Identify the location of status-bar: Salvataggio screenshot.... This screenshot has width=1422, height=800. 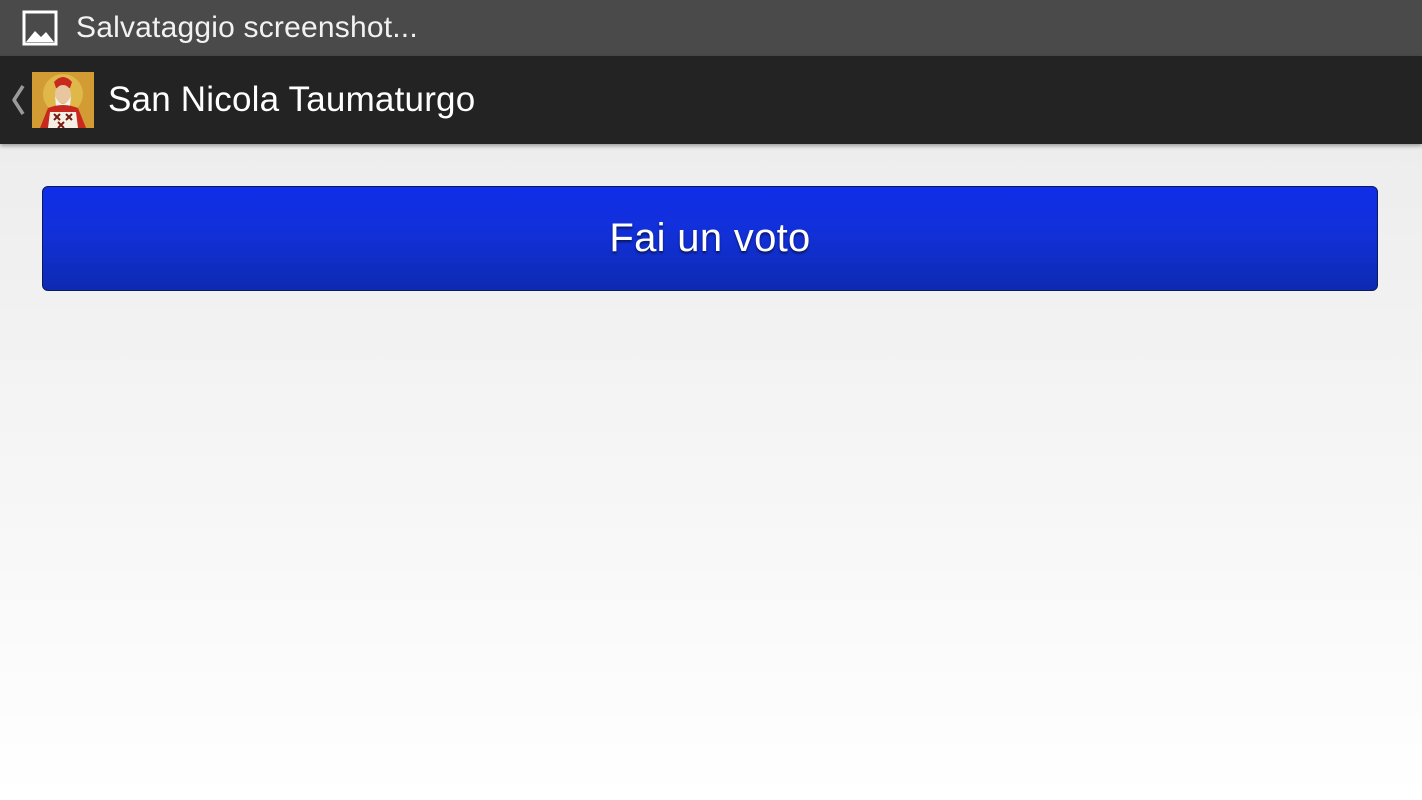
(711, 28).